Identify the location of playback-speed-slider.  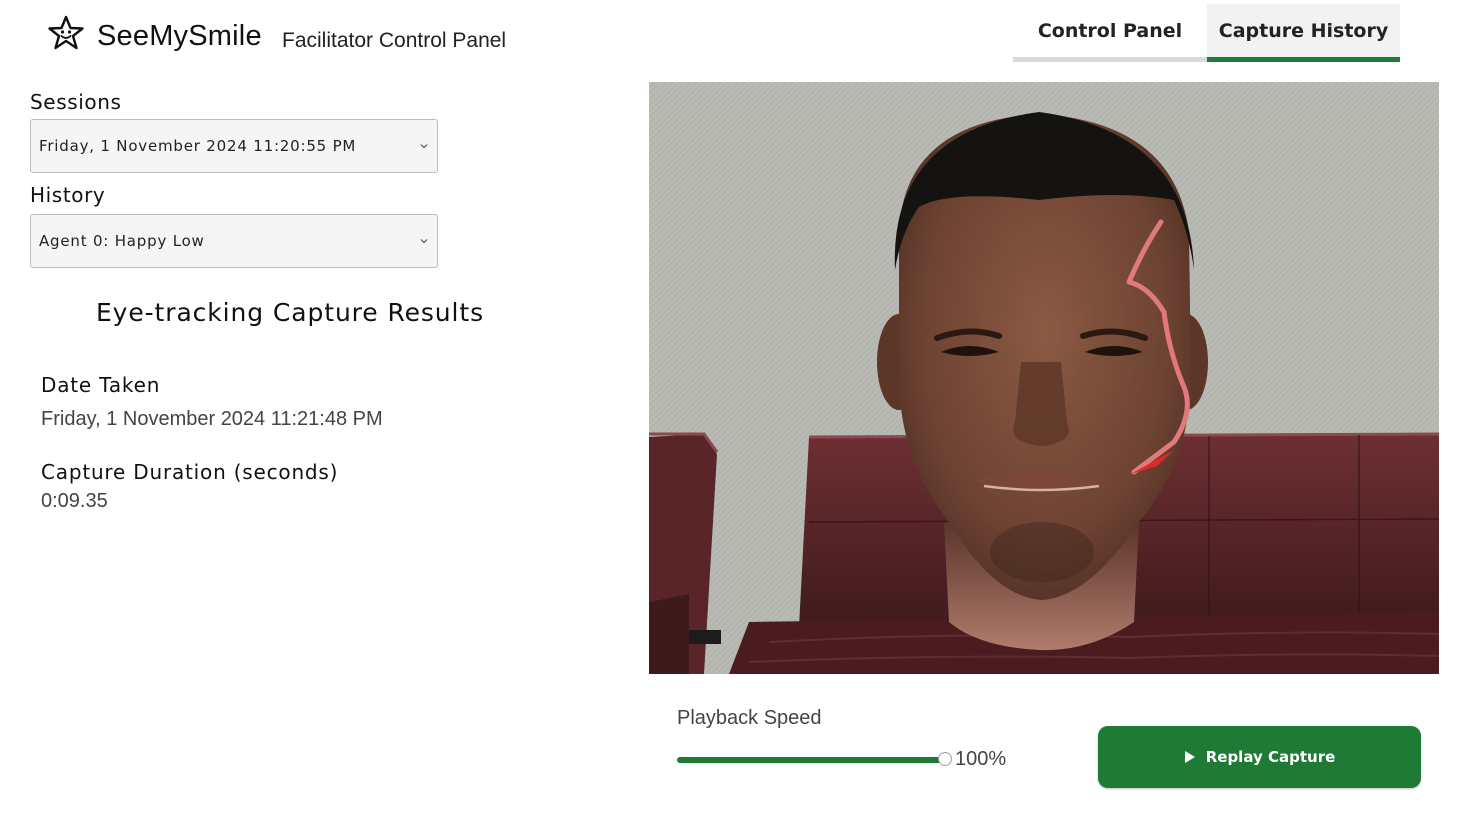
(814, 760).